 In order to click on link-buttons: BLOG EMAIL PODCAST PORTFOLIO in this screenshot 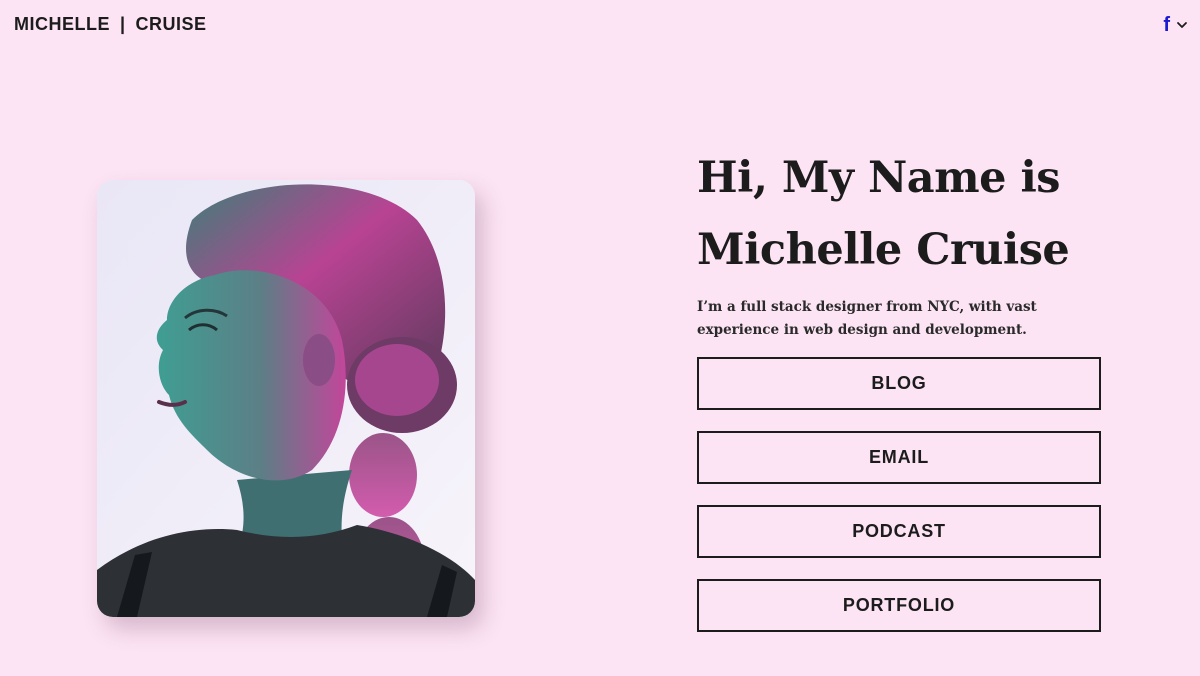, I will do `click(899, 505)`.